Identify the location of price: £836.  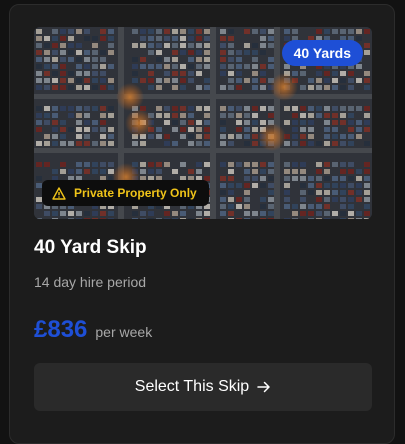
(61, 329).